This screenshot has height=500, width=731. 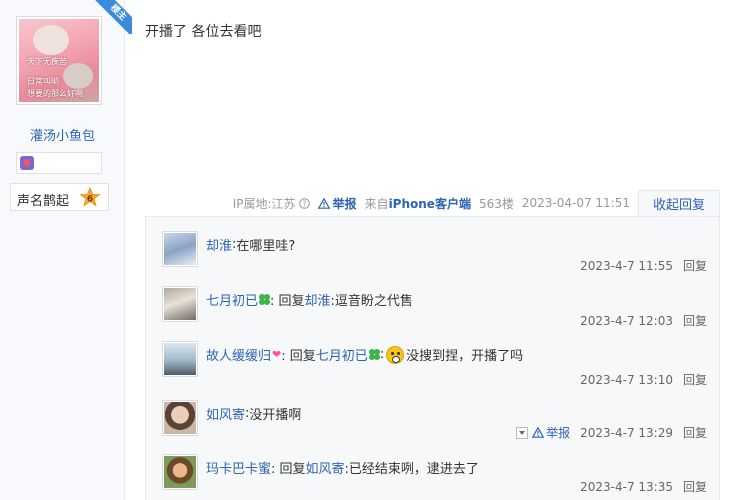 What do you see at coordinates (342, 354) in the screenshot?
I see `reply-target-username: 七月初已` at bounding box center [342, 354].